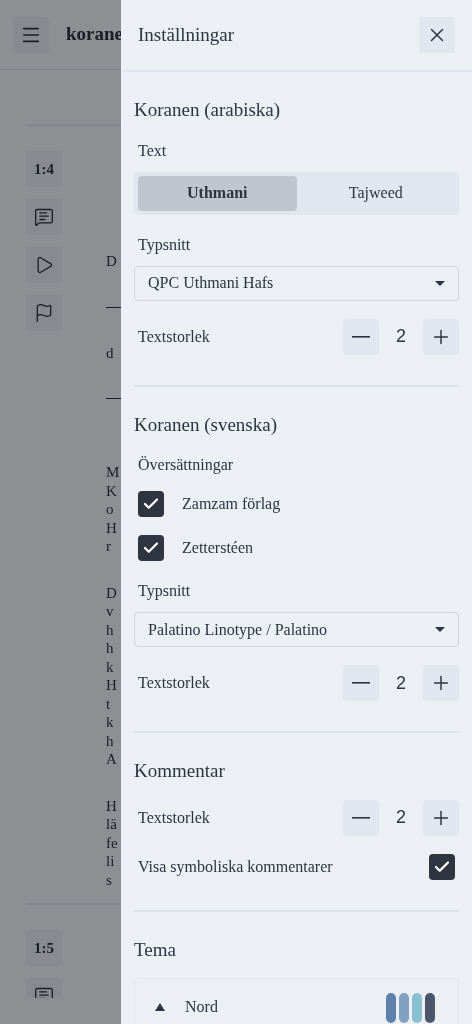  What do you see at coordinates (235, 867) in the screenshot?
I see `setting-label: Visa symboliska kommentarer` at bounding box center [235, 867].